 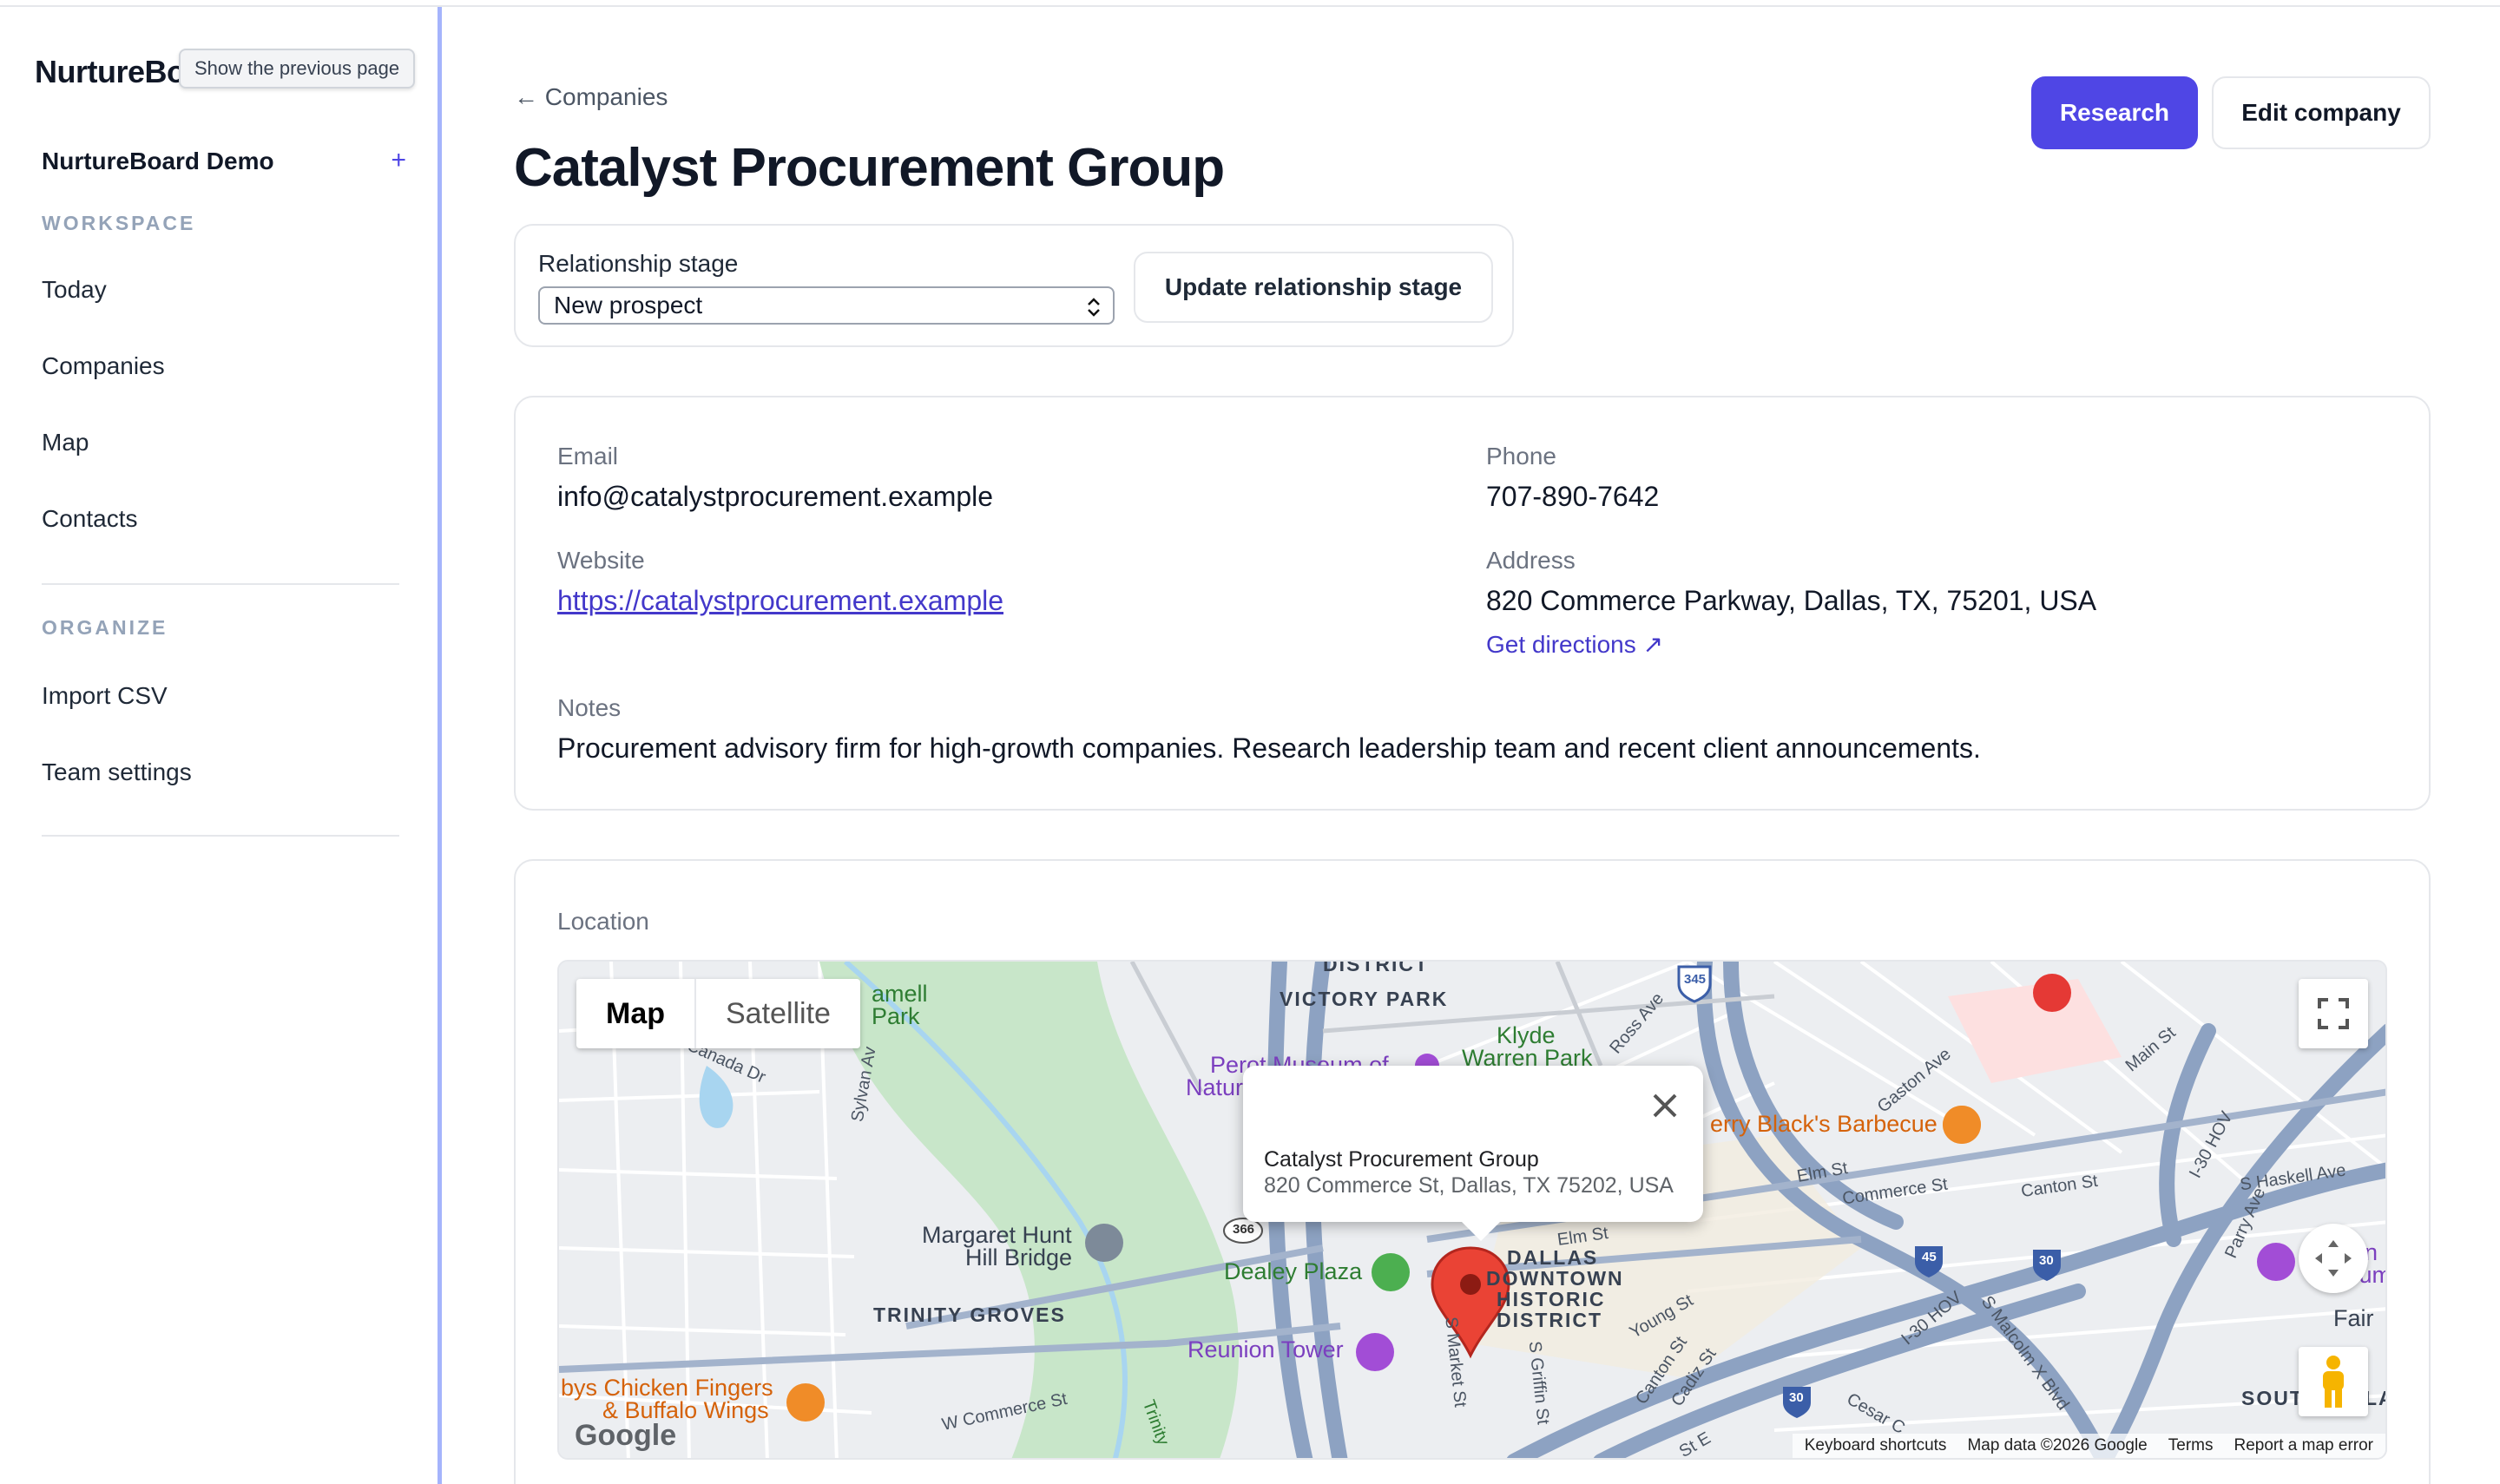 I want to click on map-label: DALLAS, so click(x=1553, y=1257).